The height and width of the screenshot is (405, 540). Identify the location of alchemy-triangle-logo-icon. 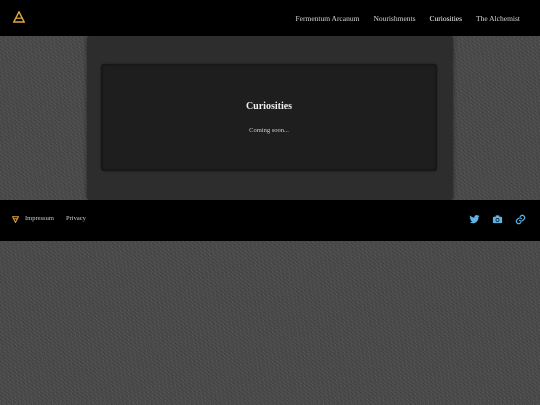
(19, 17).